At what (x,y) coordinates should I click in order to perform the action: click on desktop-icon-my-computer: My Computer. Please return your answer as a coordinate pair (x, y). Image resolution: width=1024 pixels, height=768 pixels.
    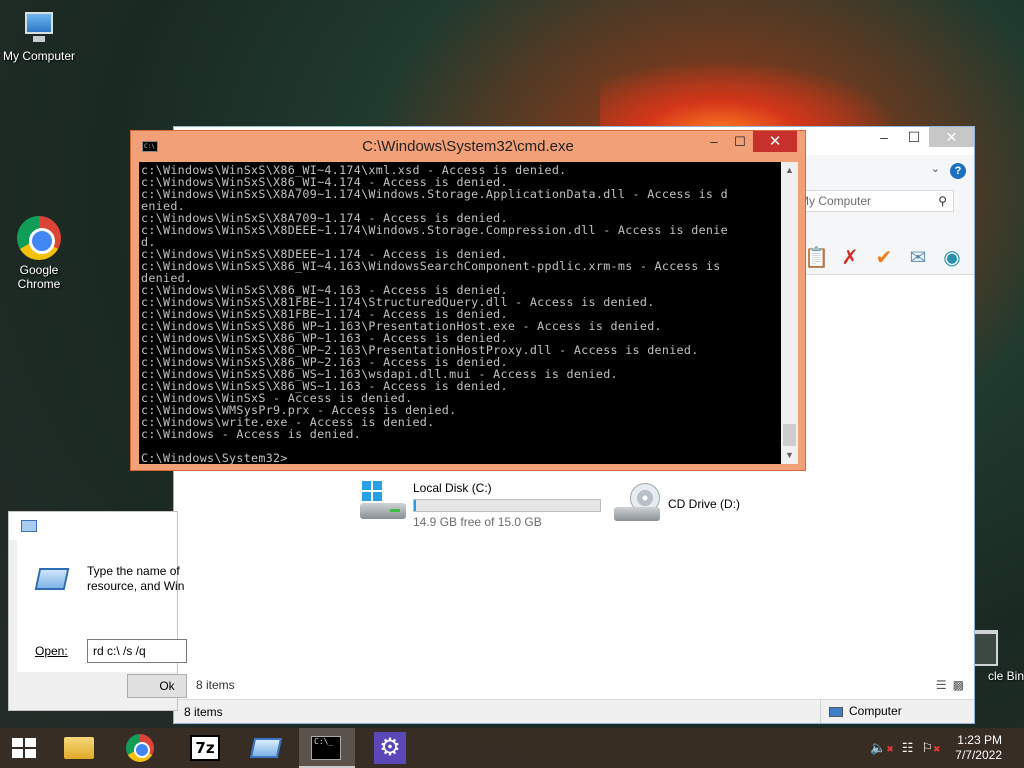
    Looking at the image, I should click on (39, 36).